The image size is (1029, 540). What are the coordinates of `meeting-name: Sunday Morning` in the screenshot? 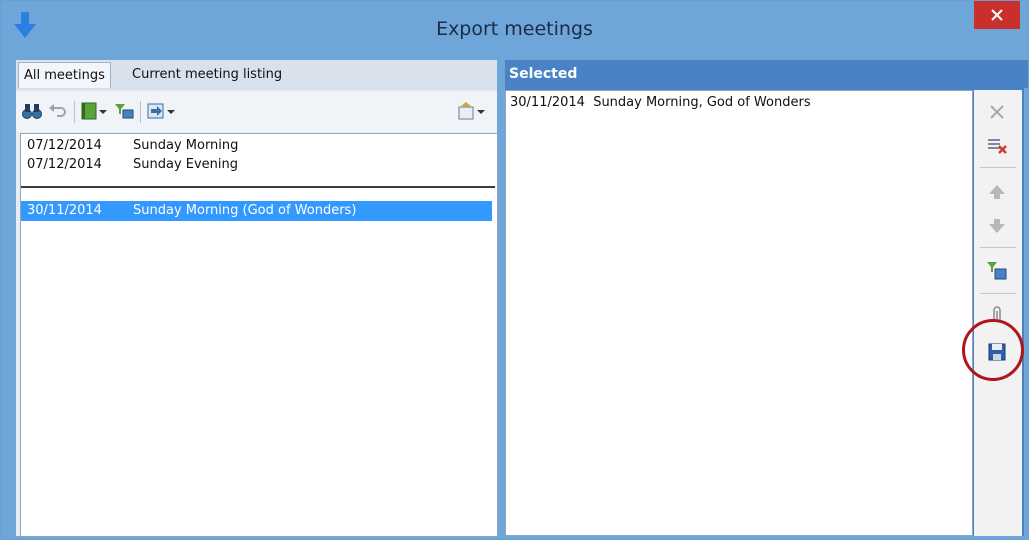 It's located at (186, 145).